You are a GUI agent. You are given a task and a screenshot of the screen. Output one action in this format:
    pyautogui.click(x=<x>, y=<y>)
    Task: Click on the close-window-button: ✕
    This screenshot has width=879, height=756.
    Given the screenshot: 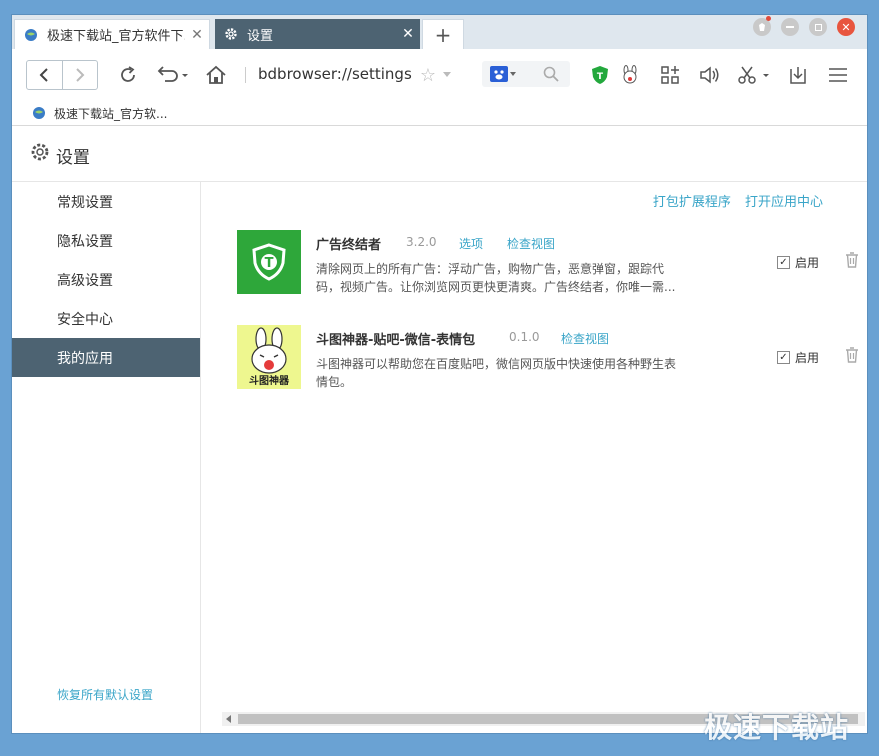 What is the action you would take?
    pyautogui.click(x=846, y=27)
    